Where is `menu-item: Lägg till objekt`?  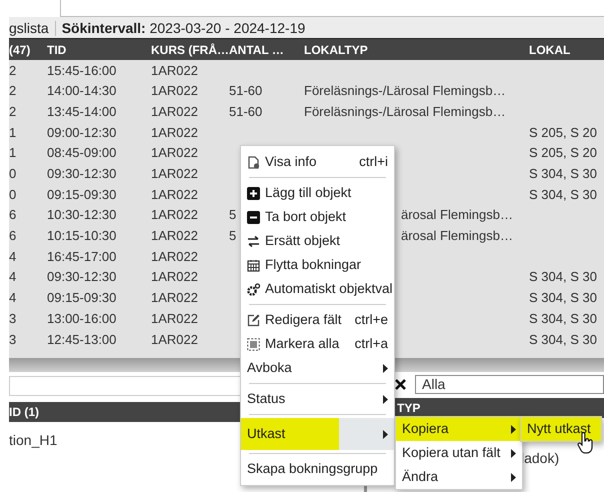
menu-item: Lägg till objekt is located at coordinates (317, 193).